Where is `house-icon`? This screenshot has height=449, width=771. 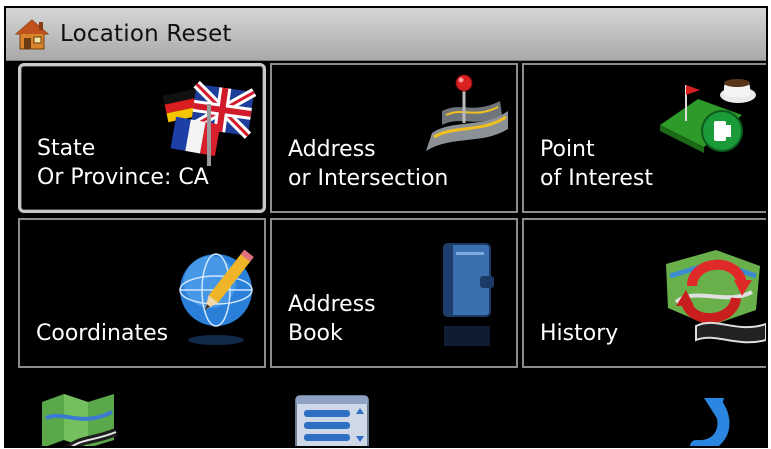 house-icon is located at coordinates (32, 34).